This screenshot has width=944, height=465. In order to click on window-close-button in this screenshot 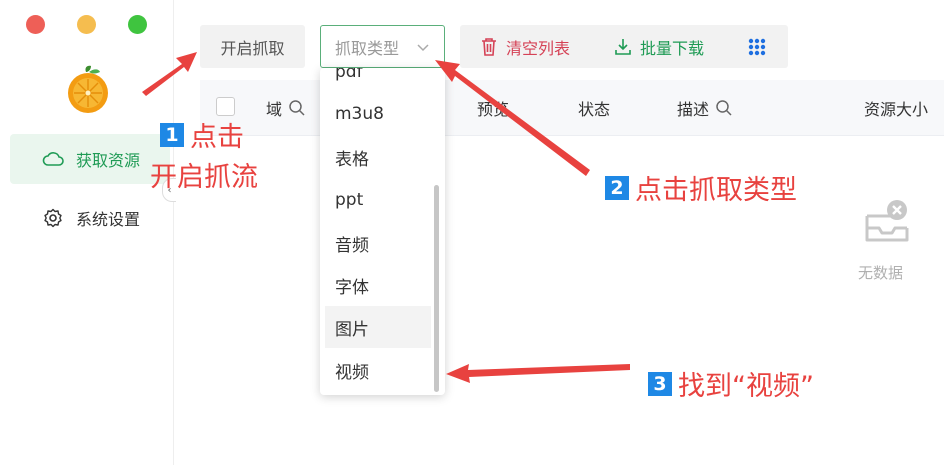, I will do `click(35, 24)`.